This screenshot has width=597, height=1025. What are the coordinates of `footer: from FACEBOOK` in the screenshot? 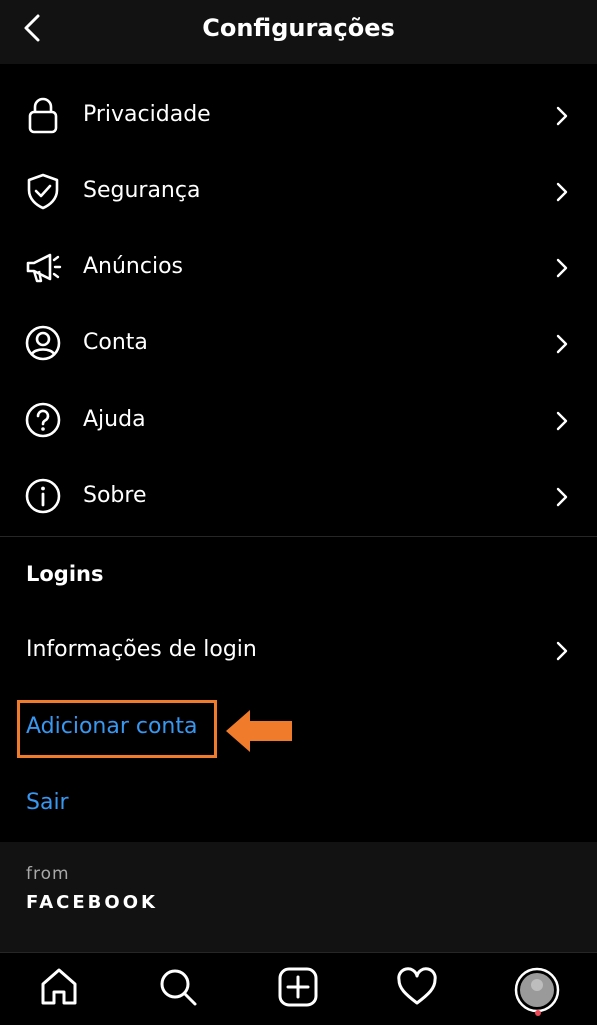 It's located at (298, 897).